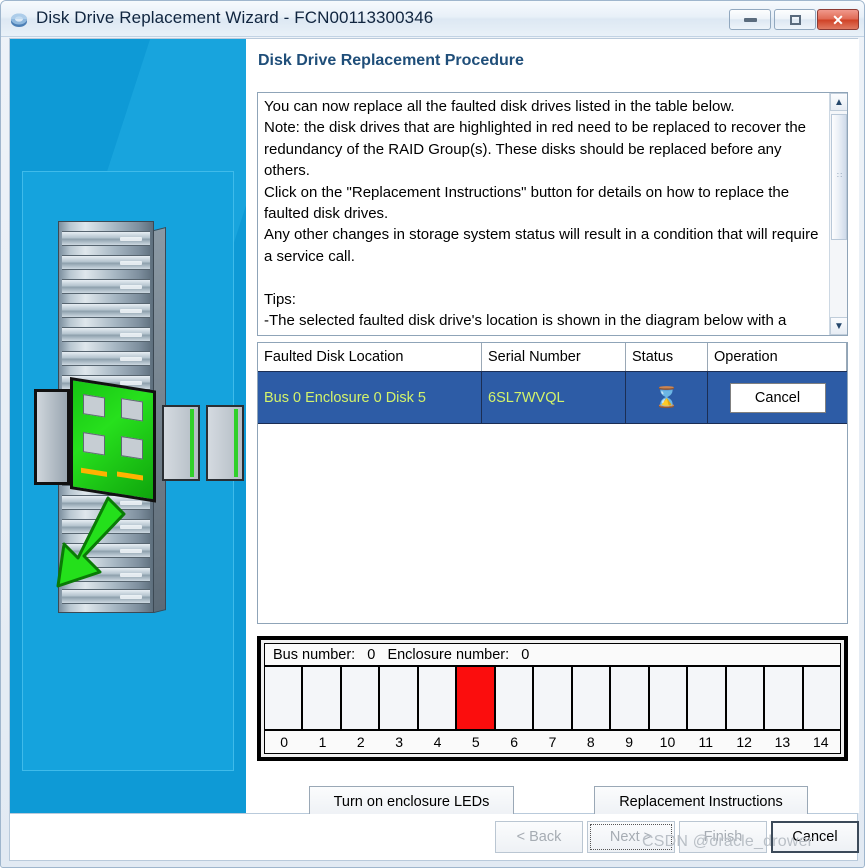 This screenshot has width=865, height=868. I want to click on enclosure-slot-faulted, so click(476, 698).